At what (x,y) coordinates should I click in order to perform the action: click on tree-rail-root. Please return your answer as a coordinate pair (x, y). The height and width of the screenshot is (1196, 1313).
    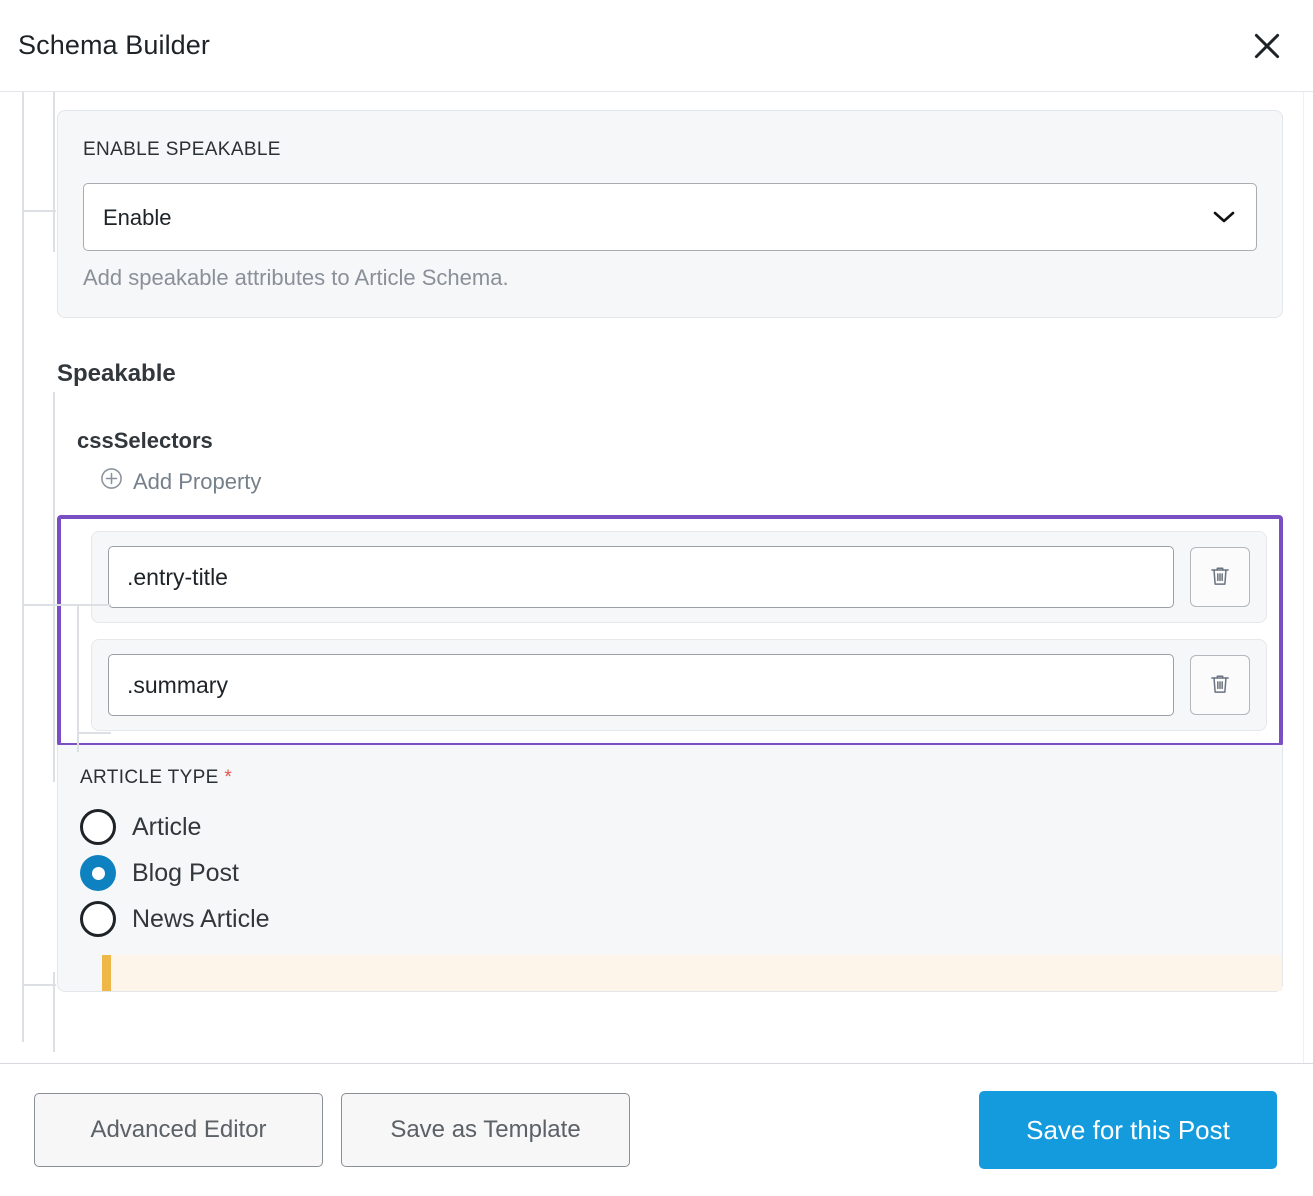
    Looking at the image, I should click on (23, 567).